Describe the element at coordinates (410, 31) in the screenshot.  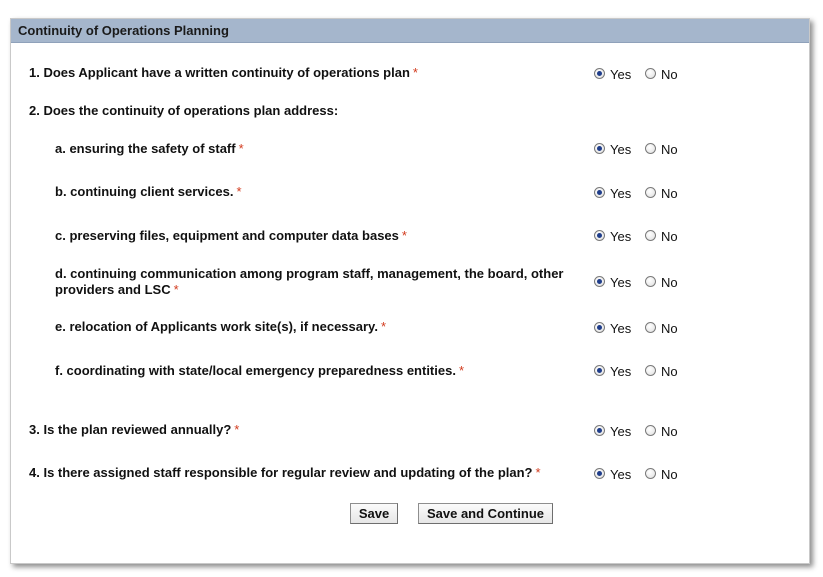
I see `section-header: Continuity of Operations Planning` at that location.